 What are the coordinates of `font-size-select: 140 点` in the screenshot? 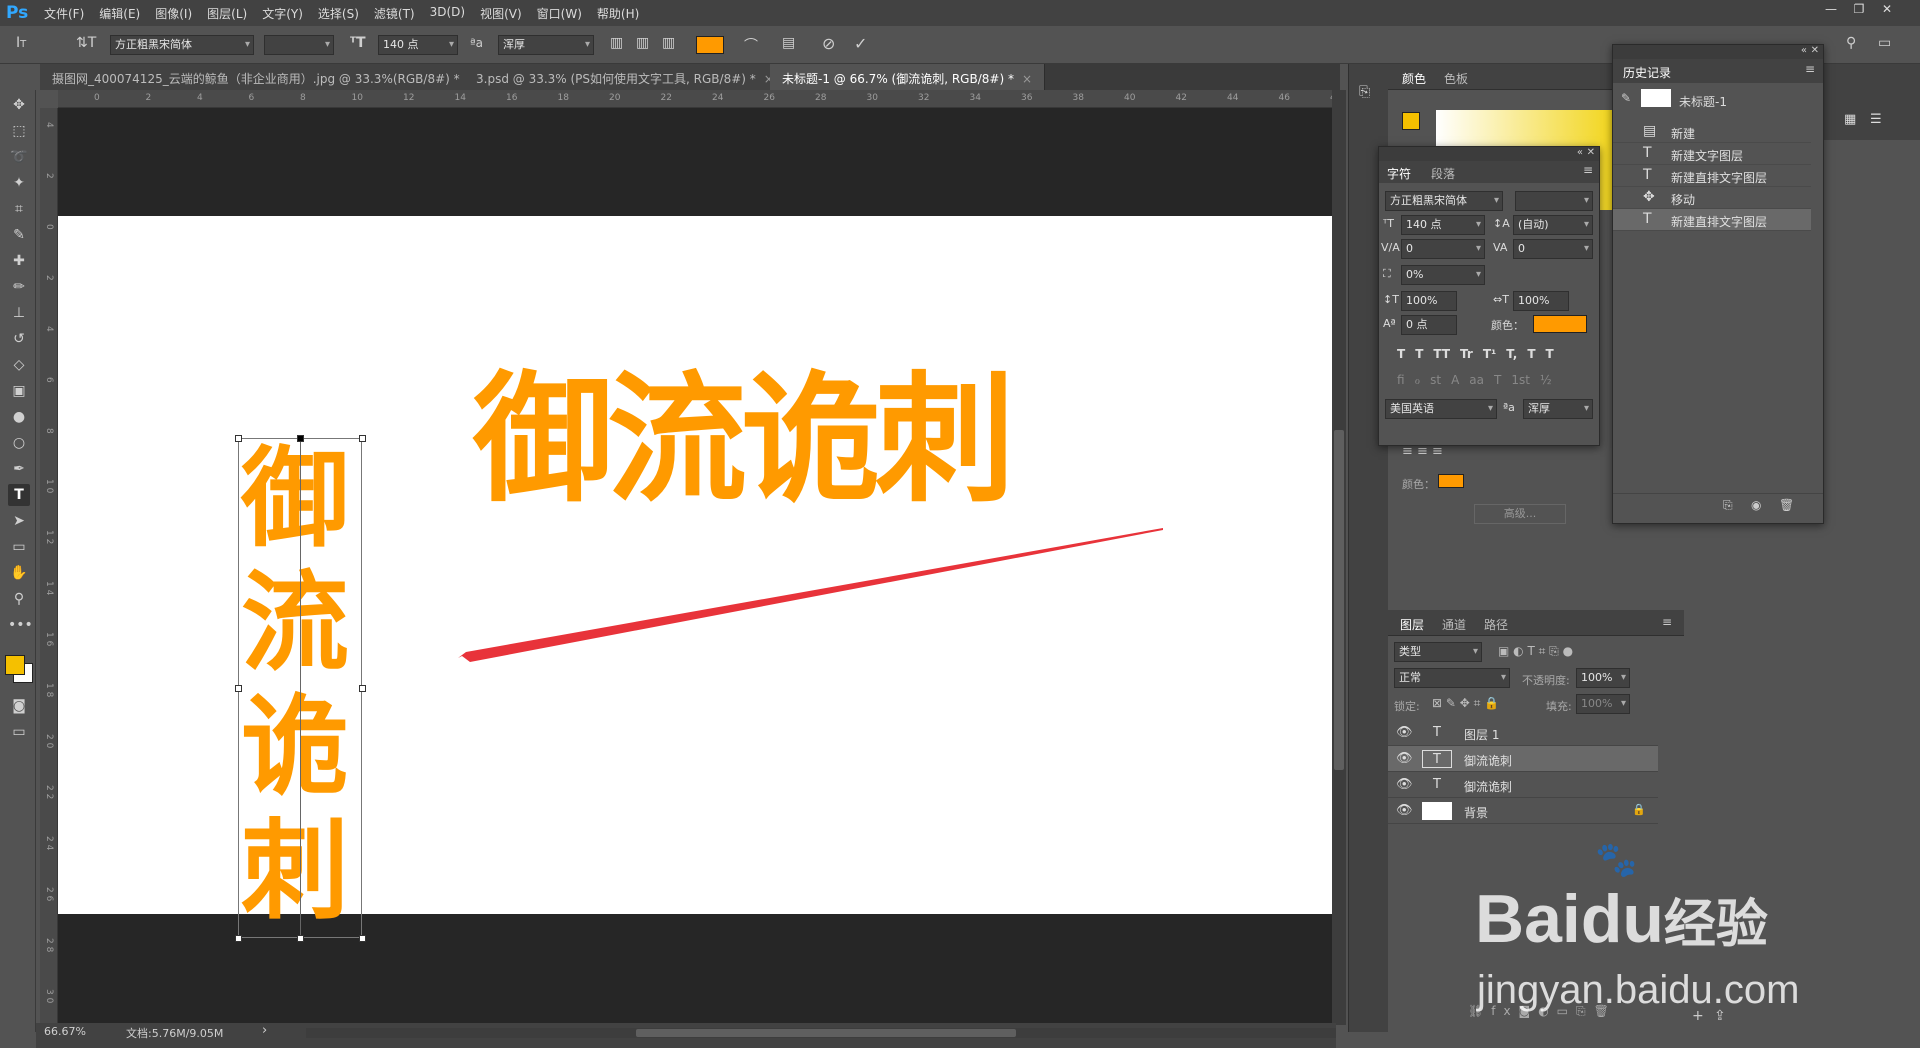 It's located at (418, 45).